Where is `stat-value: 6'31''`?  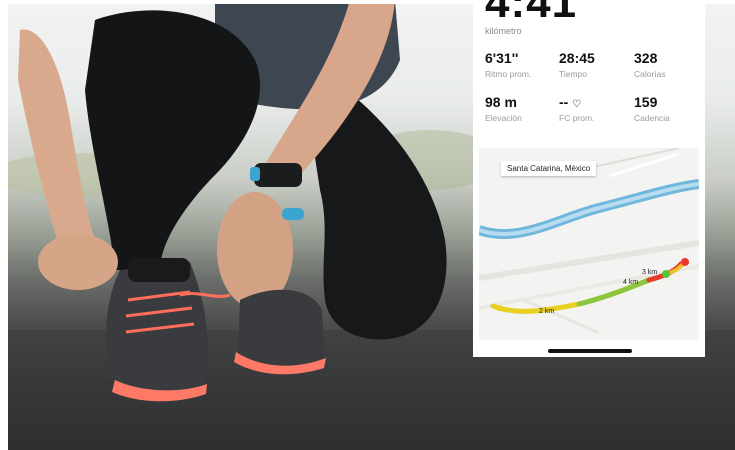 stat-value: 6'31'' is located at coordinates (502, 58).